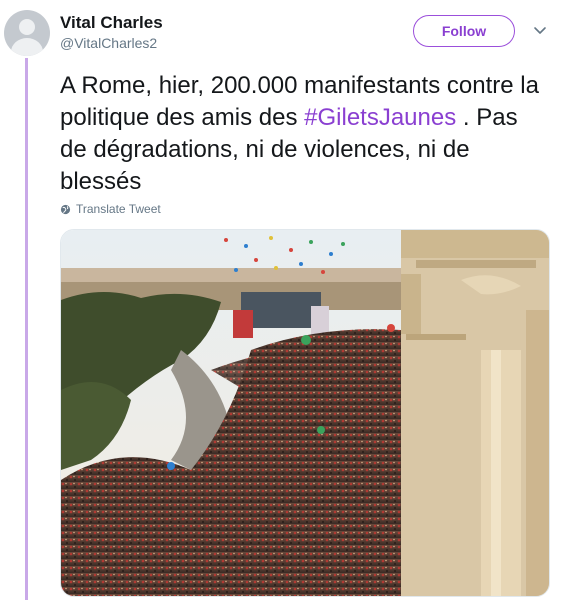 The image size is (563, 600). I want to click on globe-icon, so click(65, 209).